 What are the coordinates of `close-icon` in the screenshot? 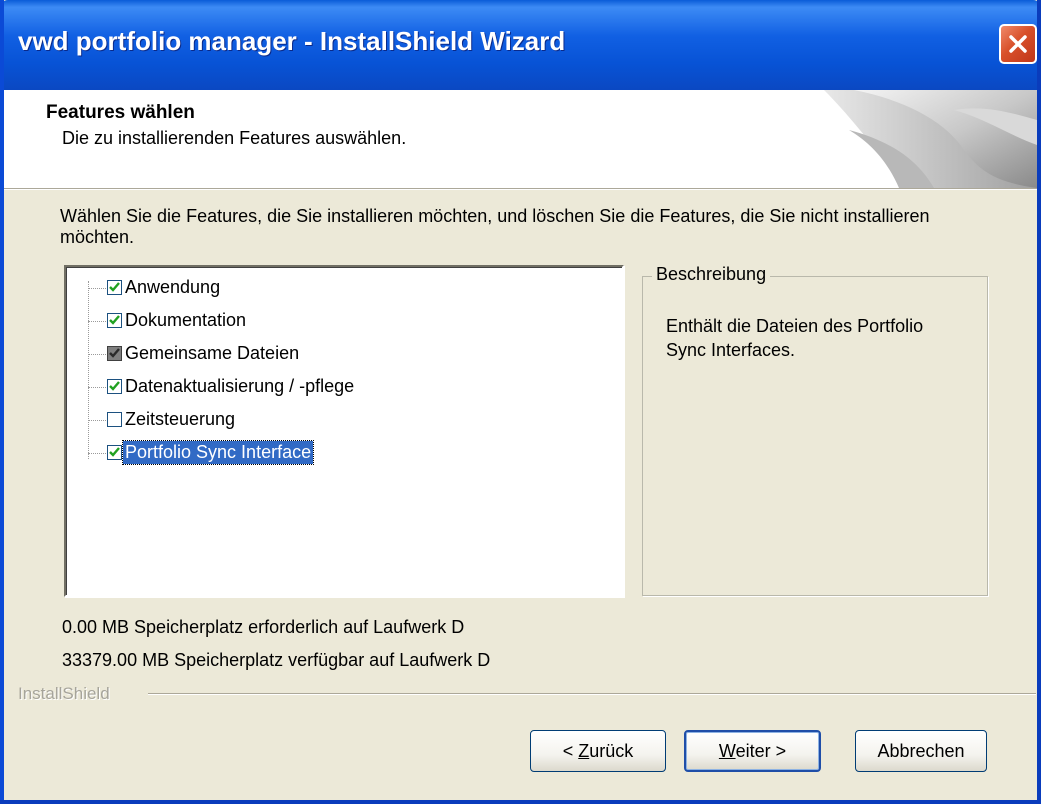 It's located at (1018, 44).